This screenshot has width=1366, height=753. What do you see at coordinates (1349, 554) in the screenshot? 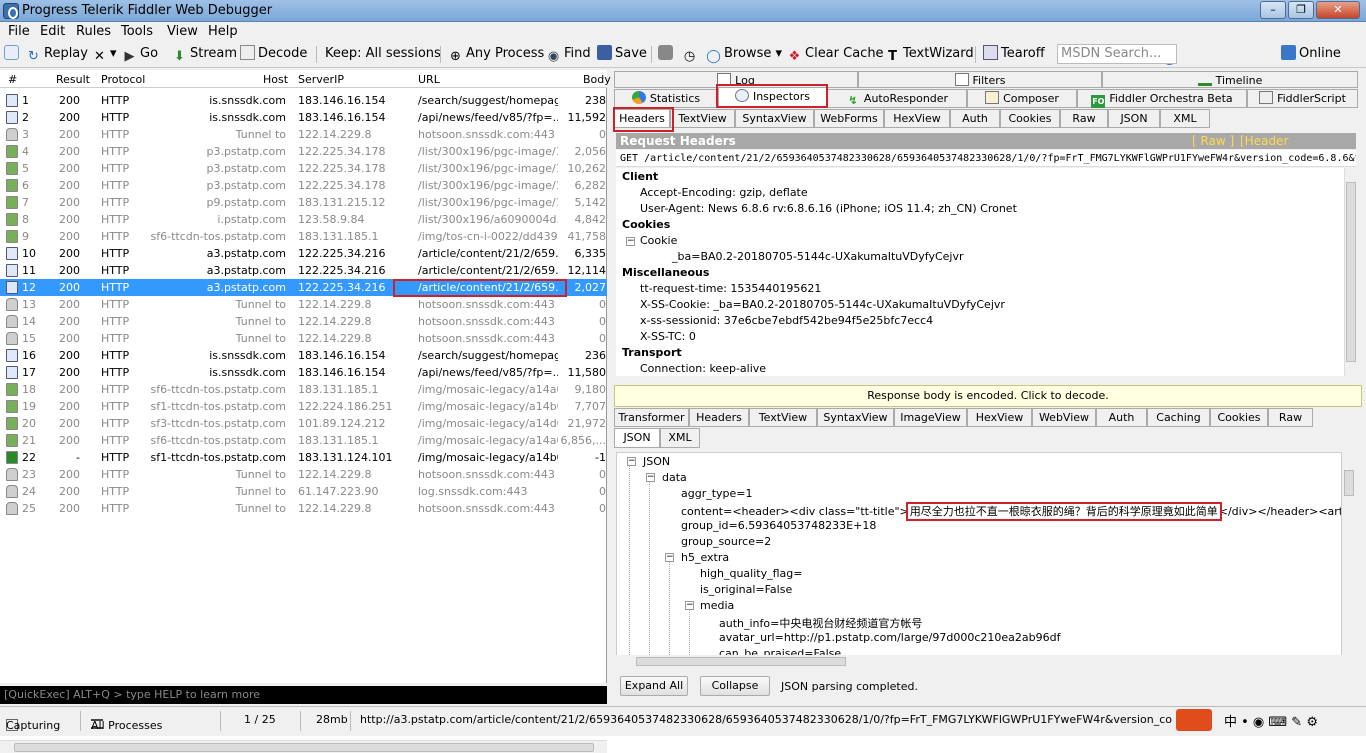
I see `json-vertical-scrollbar` at bounding box center [1349, 554].